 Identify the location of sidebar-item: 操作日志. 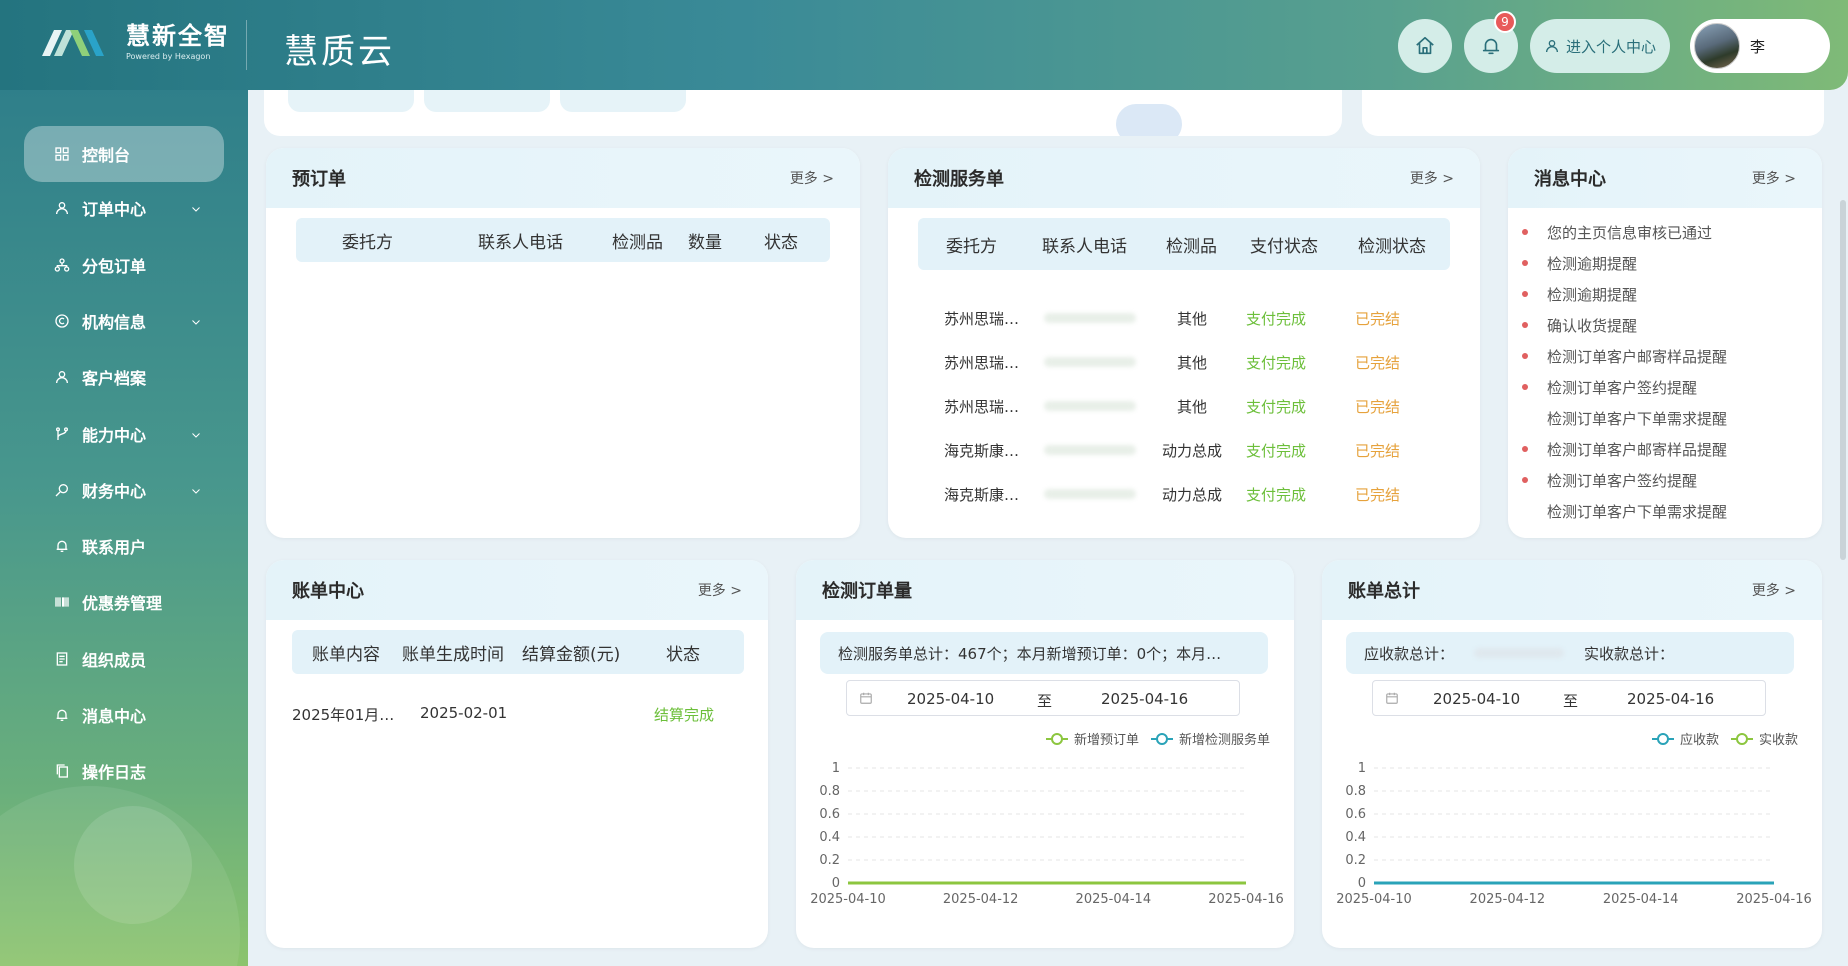
(124, 771).